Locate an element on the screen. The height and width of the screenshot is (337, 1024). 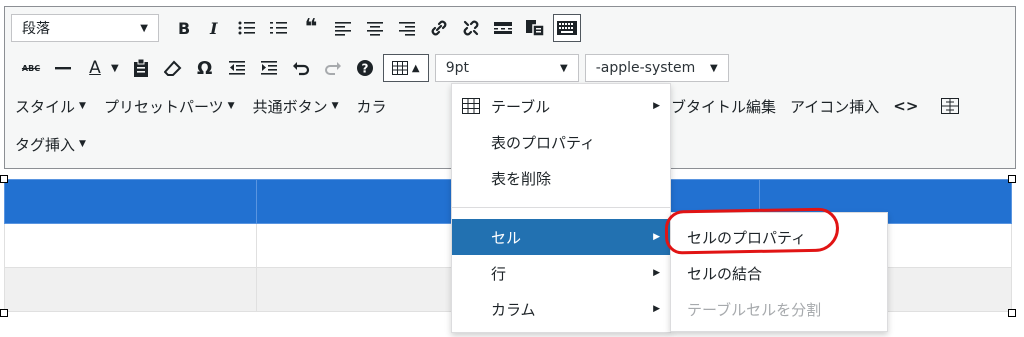
align-left-button is located at coordinates (343, 28).